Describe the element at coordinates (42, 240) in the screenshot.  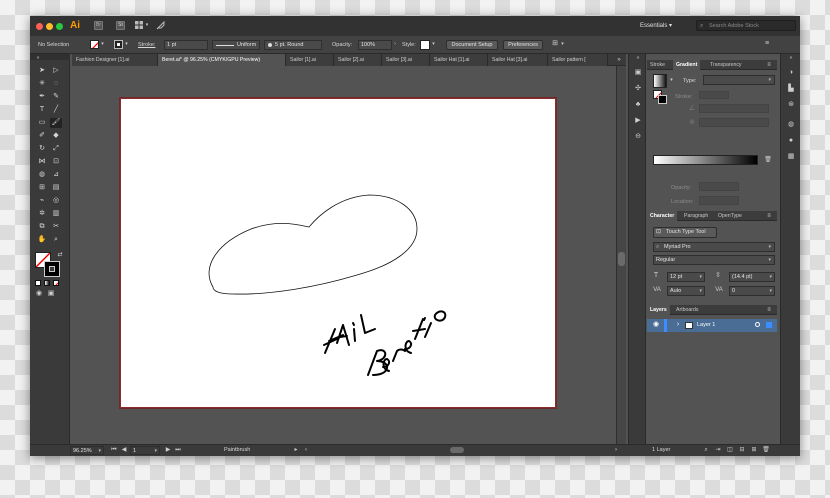
I see `hand-tool-icon: ✋` at that location.